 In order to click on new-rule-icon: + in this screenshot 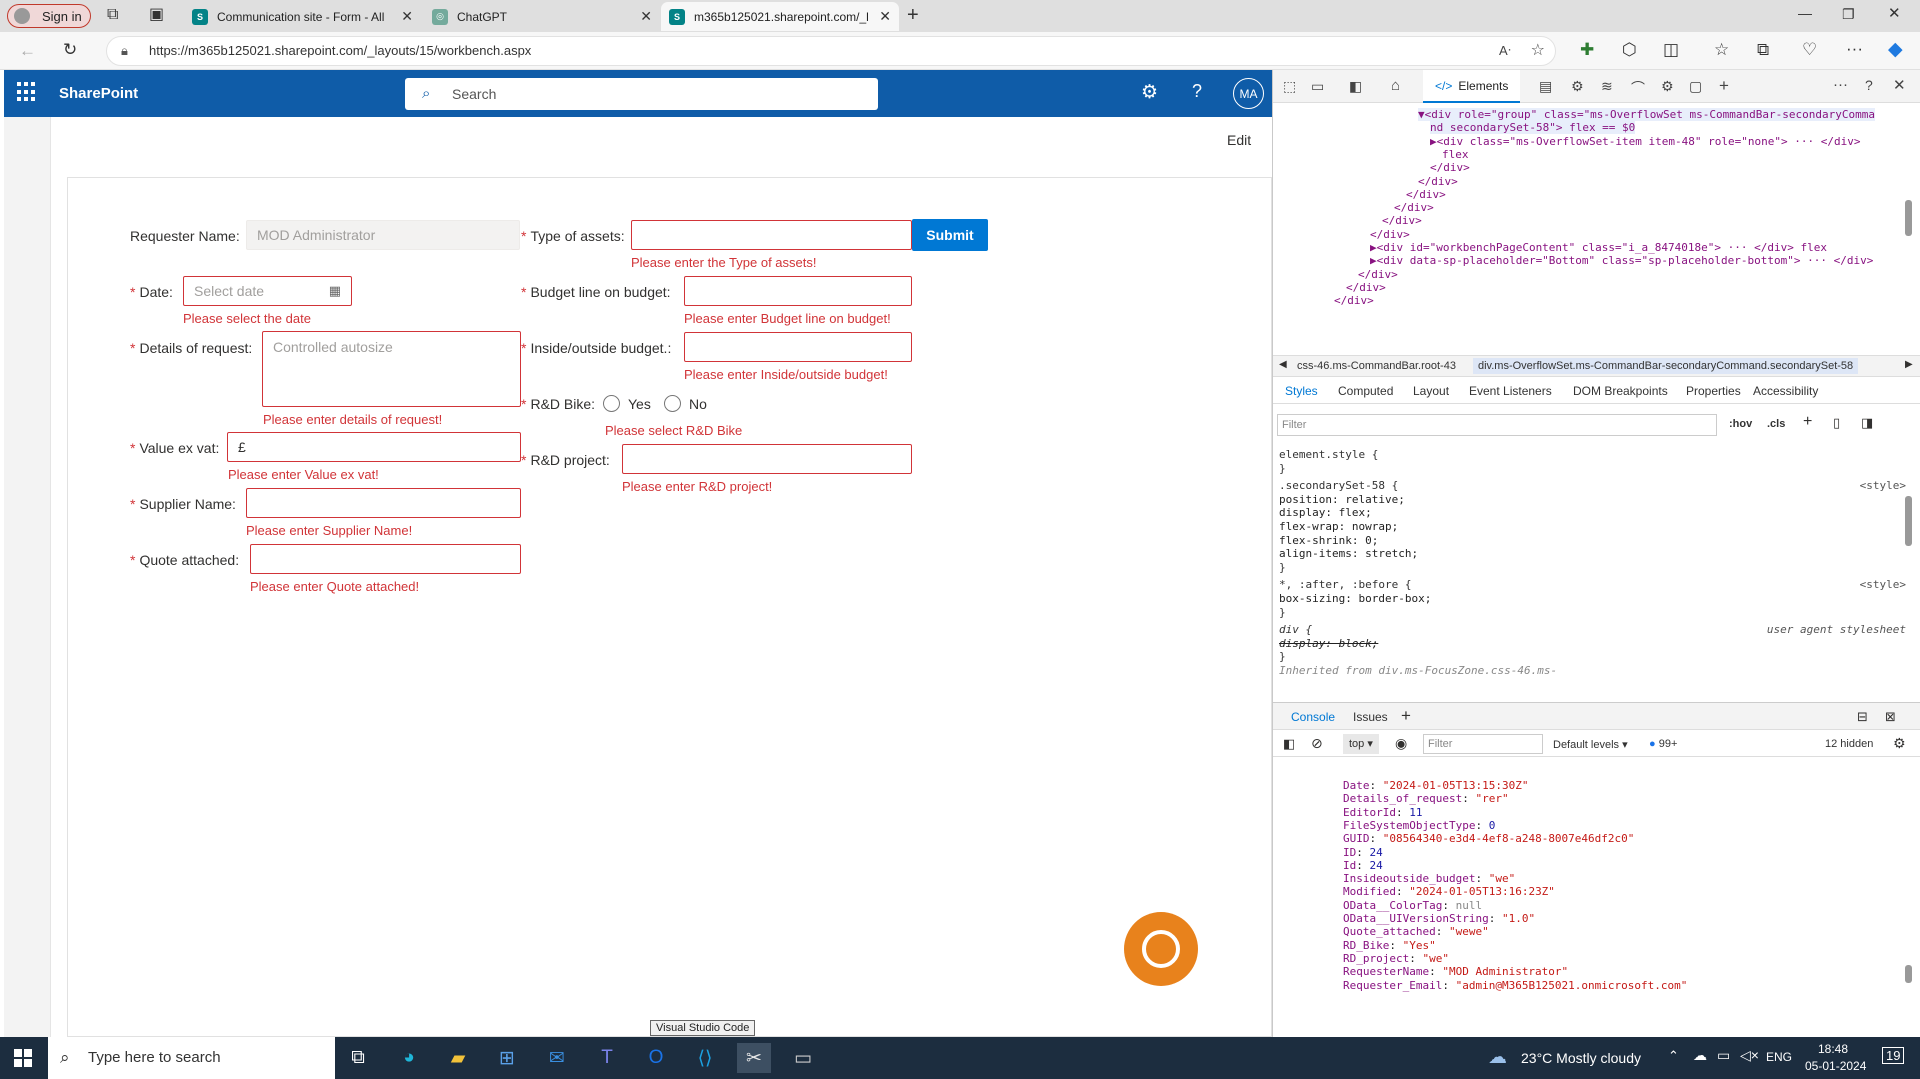, I will do `click(1807, 422)`.